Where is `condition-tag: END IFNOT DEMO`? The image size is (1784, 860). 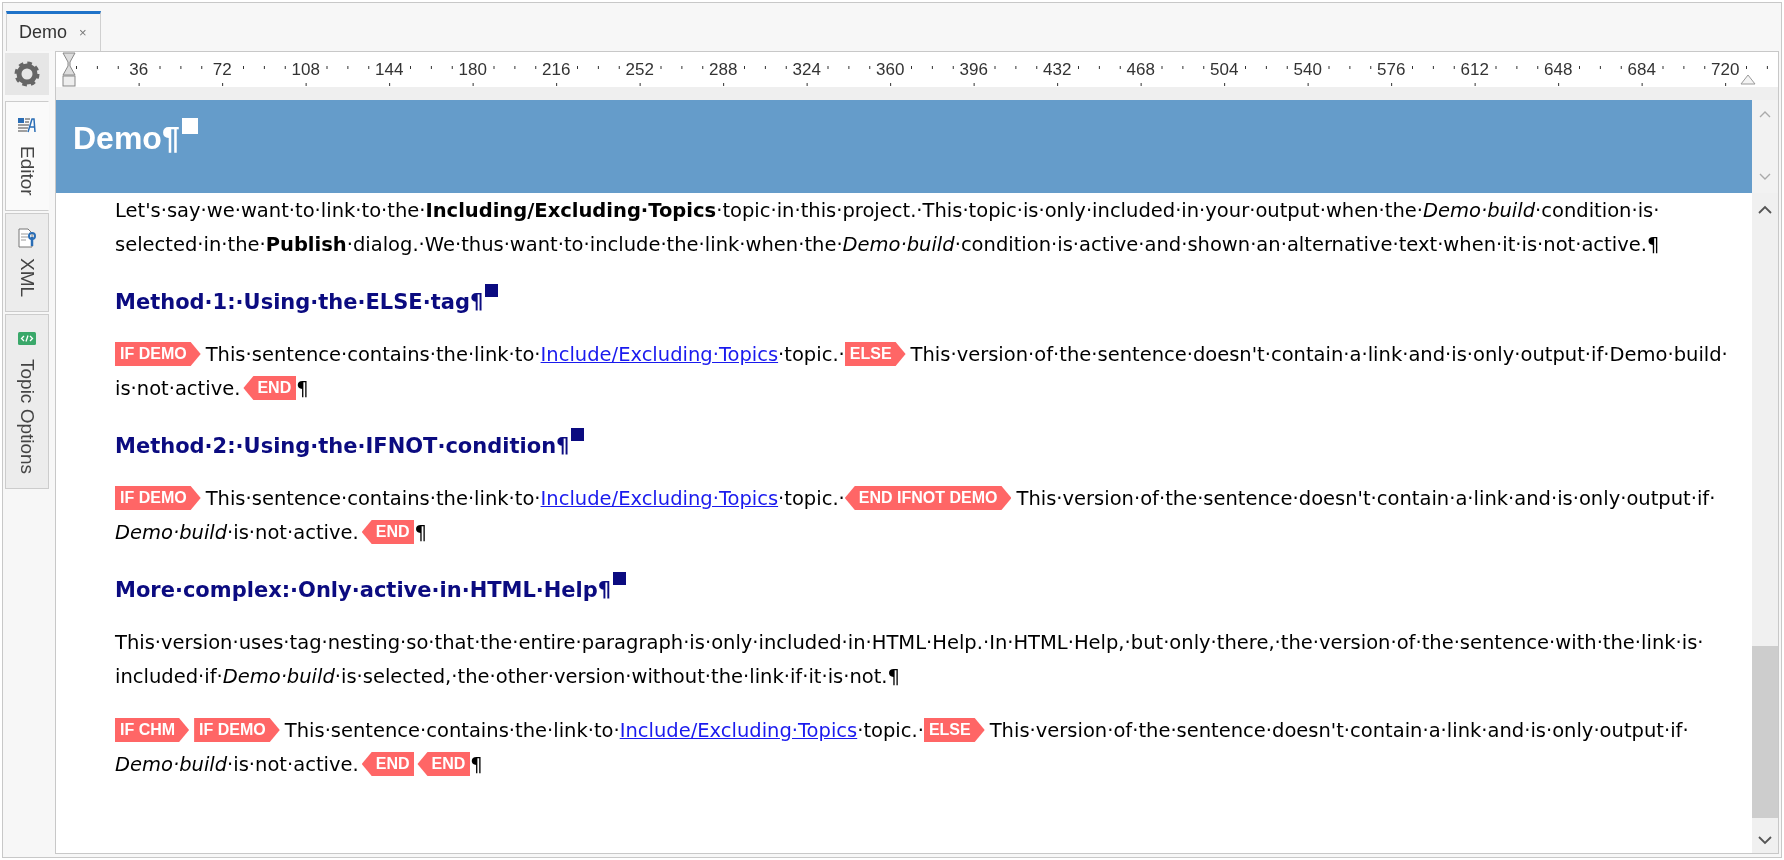
condition-tag: END IFNOT DEMO is located at coordinates (928, 498).